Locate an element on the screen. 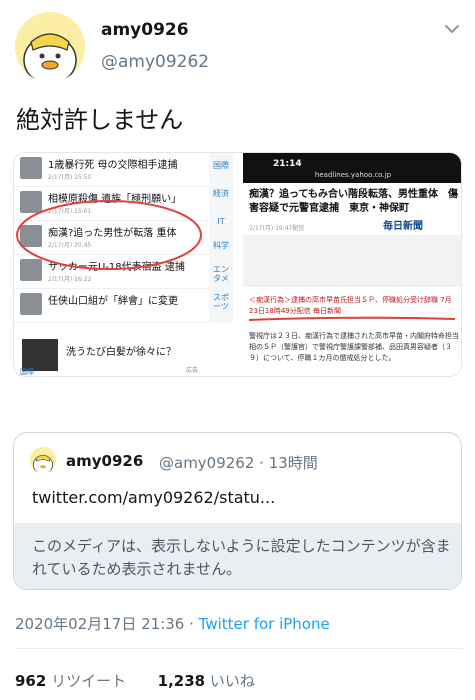 This screenshot has height=700, width=475. tweet-stats: 962 リツイート 1,238 いいね is located at coordinates (135, 680).